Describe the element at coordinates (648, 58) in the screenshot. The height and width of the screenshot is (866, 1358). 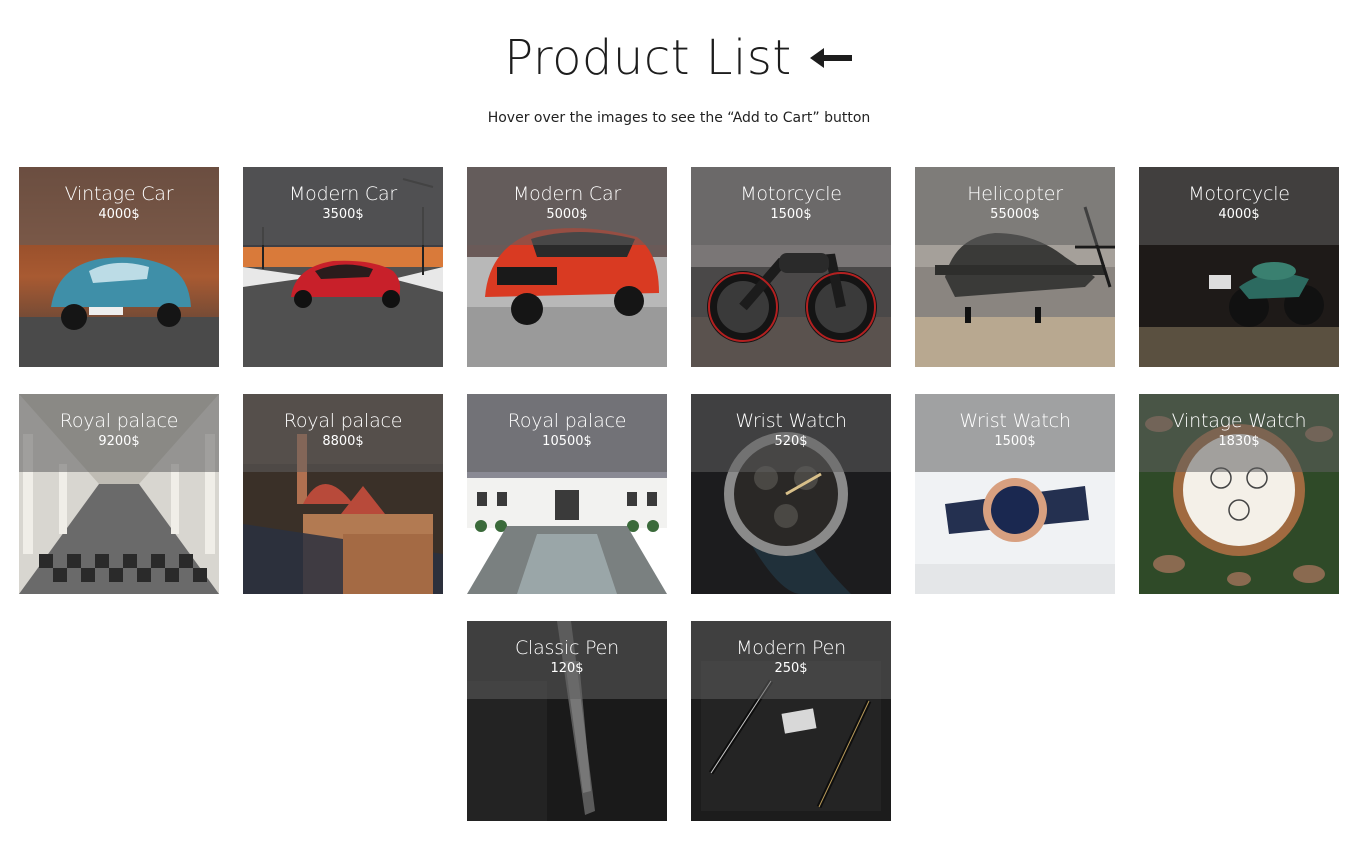
I see `page-title: Product List` at that location.